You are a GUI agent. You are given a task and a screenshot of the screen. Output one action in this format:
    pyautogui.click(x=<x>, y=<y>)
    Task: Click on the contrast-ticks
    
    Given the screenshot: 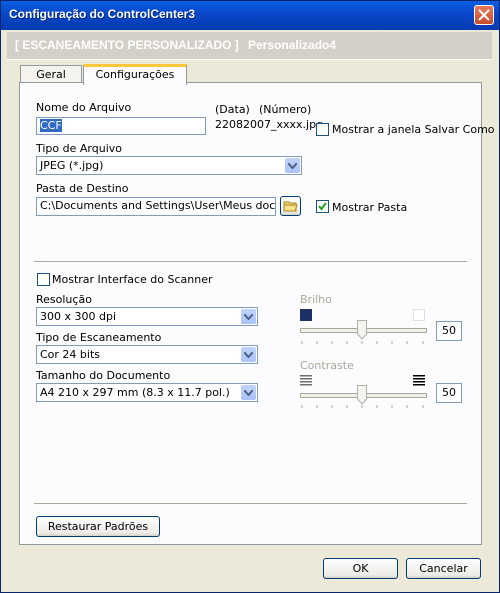 What is the action you would take?
    pyautogui.click(x=362, y=406)
    